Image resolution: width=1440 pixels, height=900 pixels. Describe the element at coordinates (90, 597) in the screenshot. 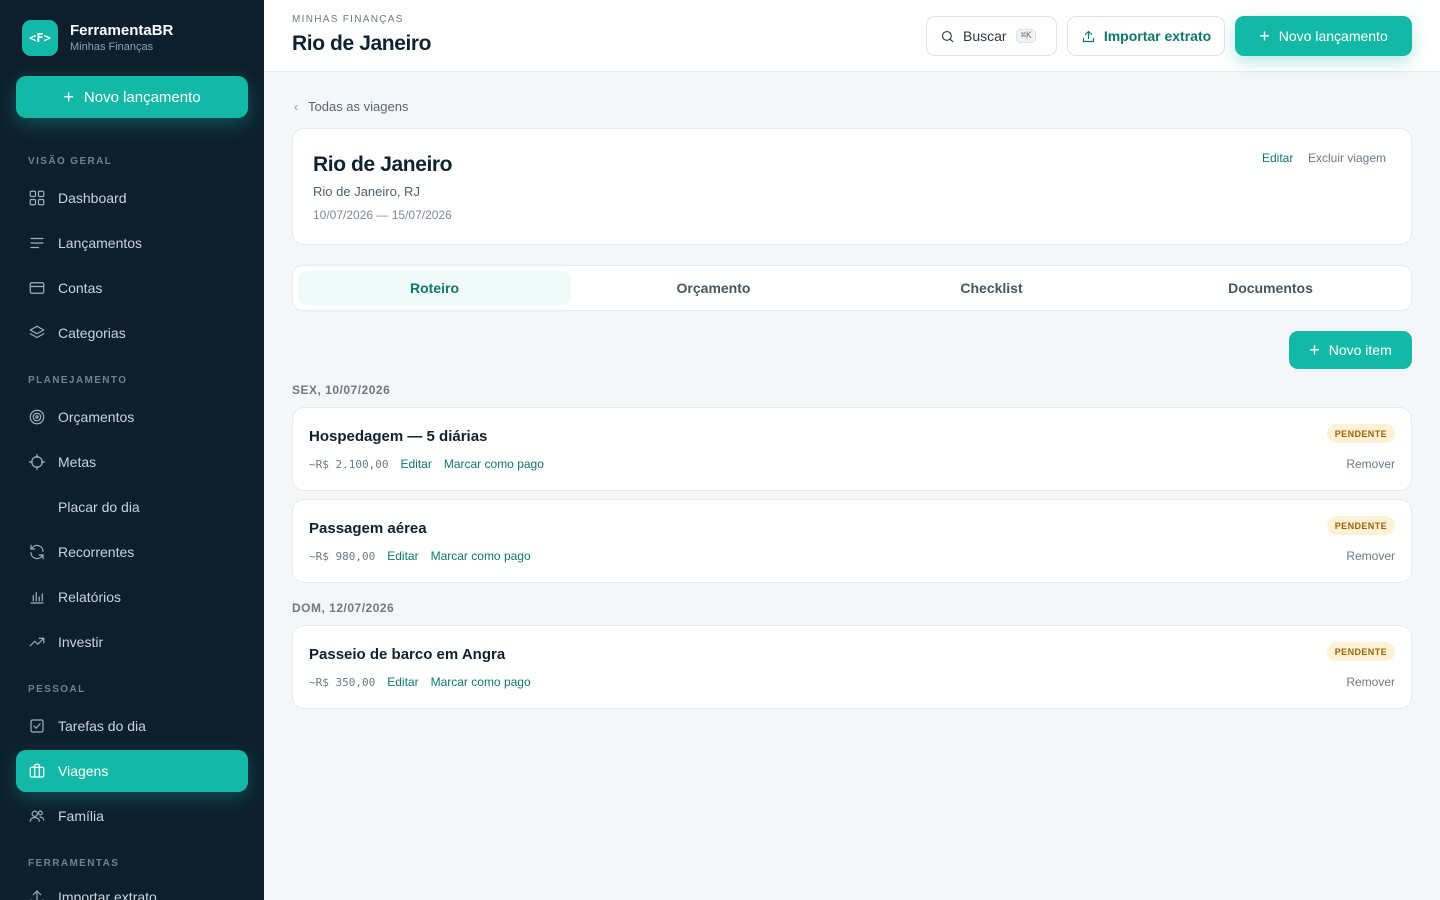

I see `sidebar-item-label: Relatórios` at that location.